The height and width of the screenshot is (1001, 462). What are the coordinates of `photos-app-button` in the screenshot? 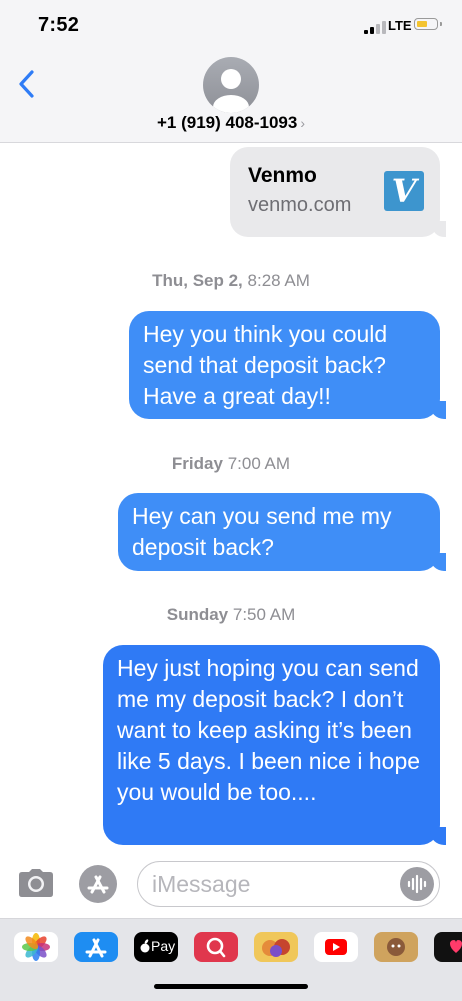 It's located at (36, 947).